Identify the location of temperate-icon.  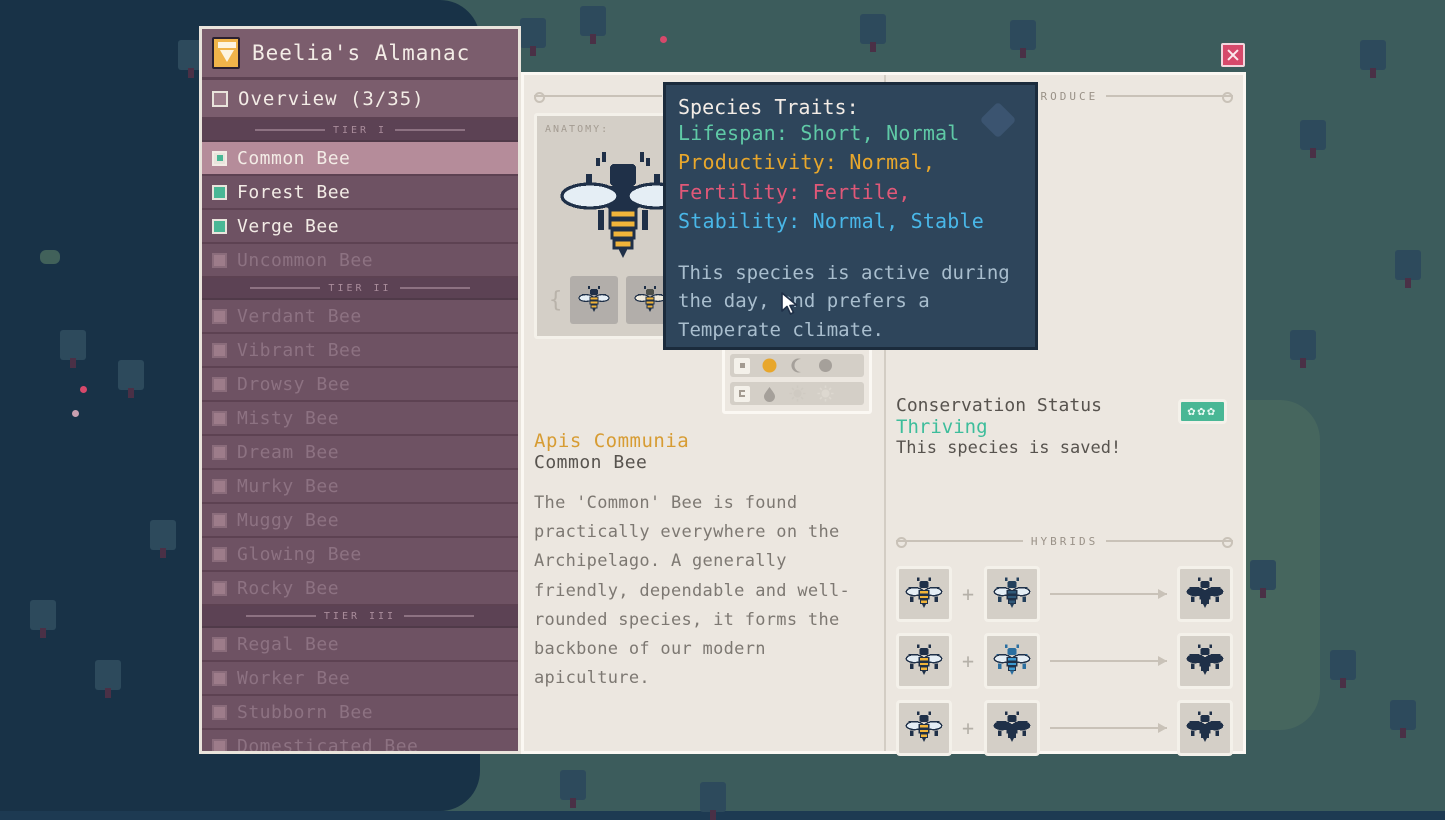
(797, 393).